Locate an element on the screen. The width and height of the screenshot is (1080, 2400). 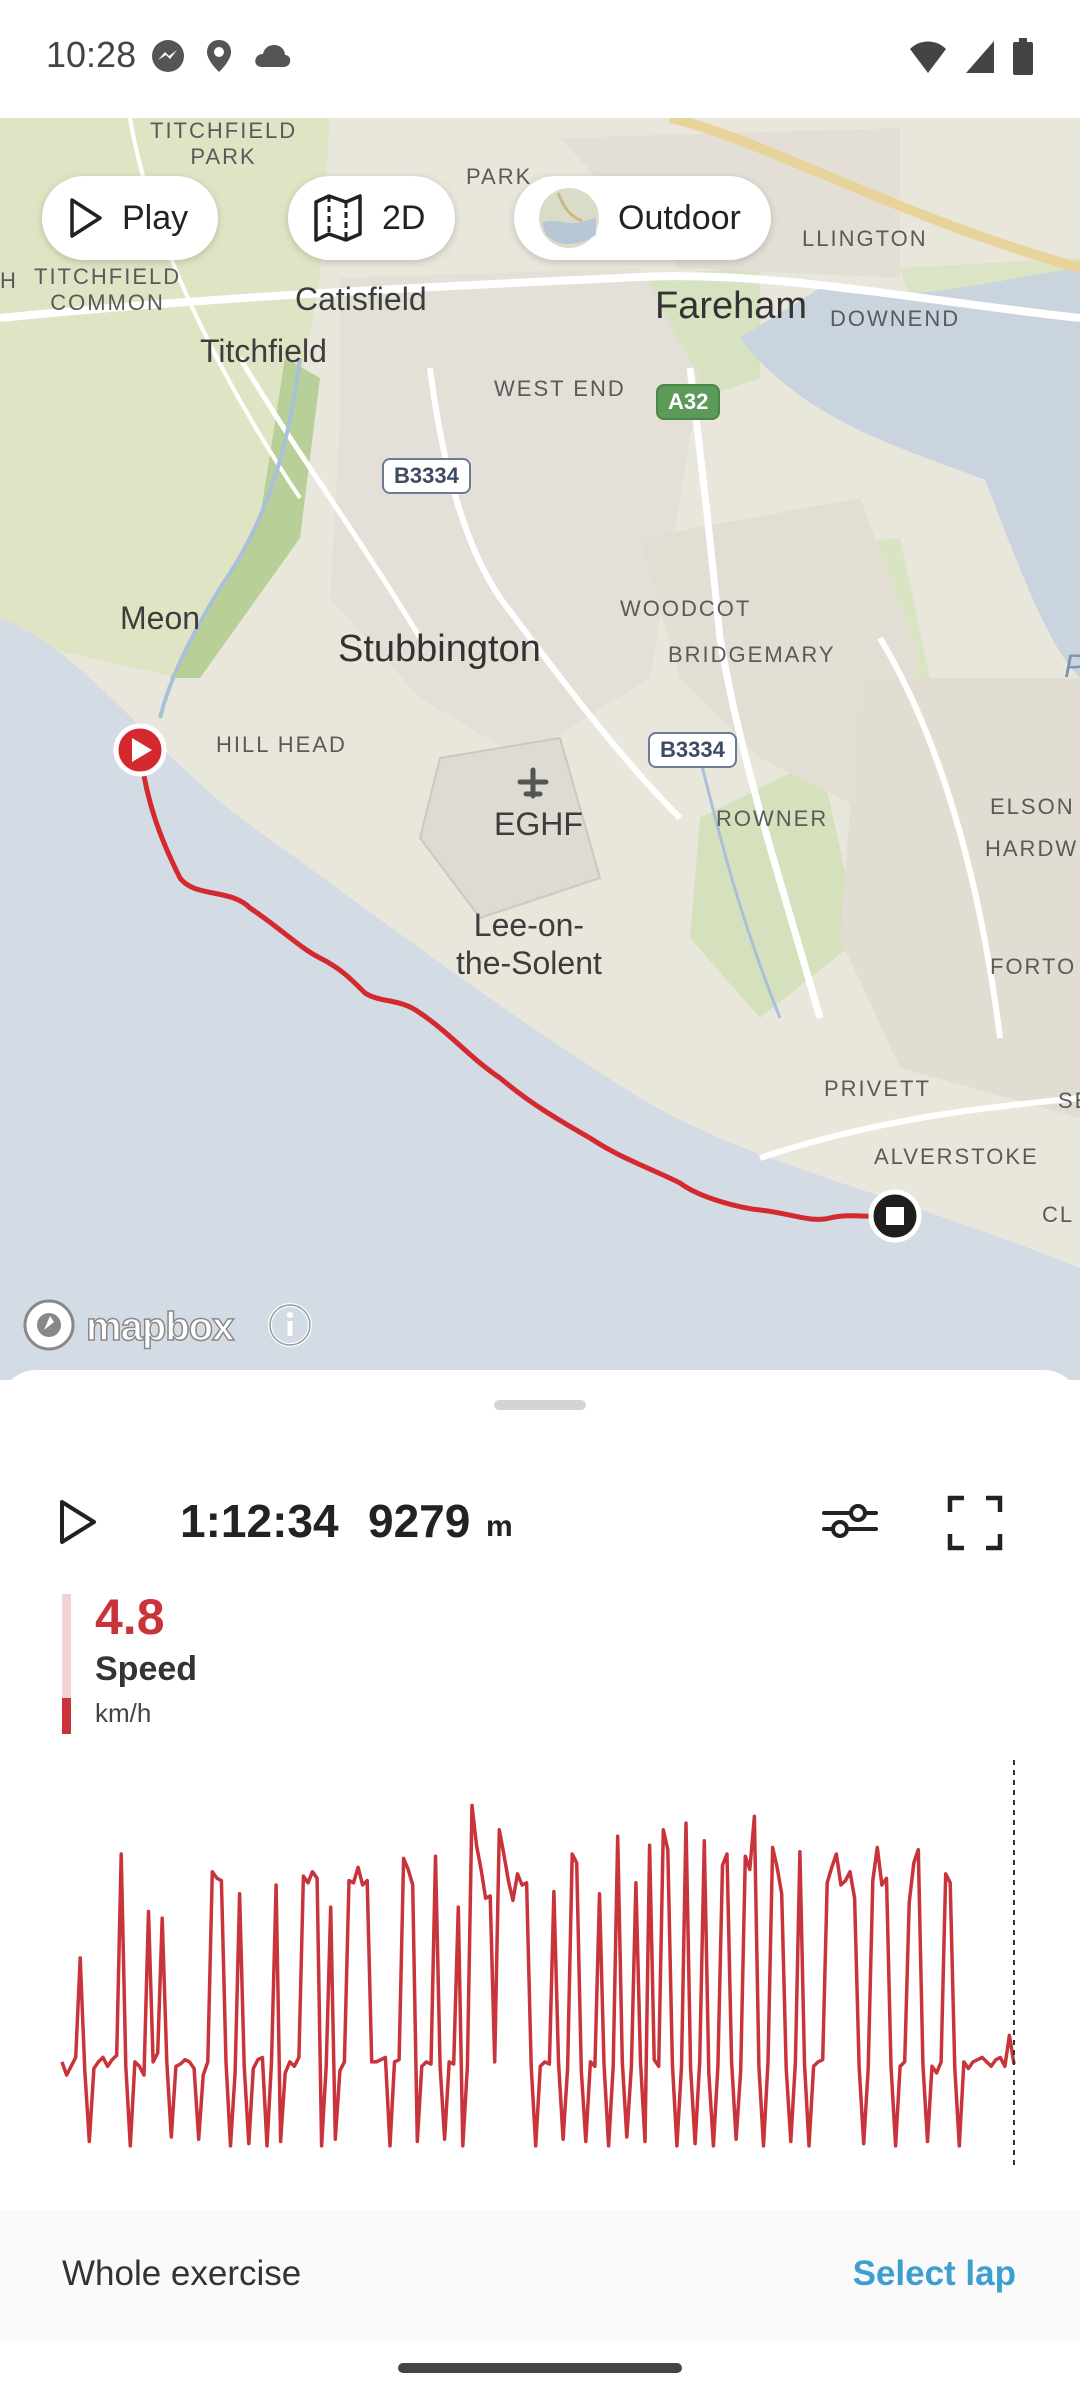
distance-unit: m is located at coordinates (499, 1526).